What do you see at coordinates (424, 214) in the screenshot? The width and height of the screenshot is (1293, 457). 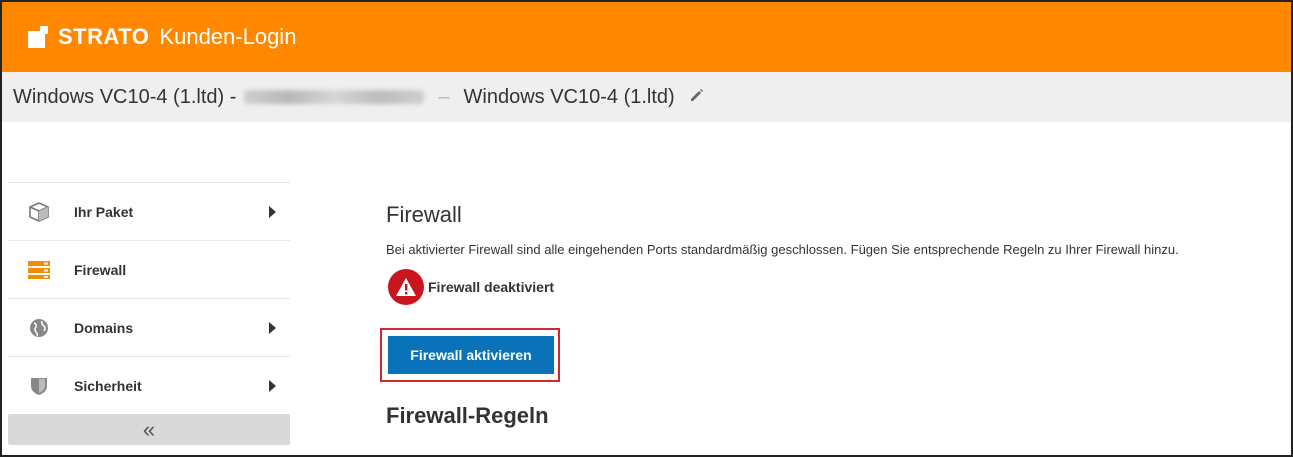 I see `page-title: Firewall` at bounding box center [424, 214].